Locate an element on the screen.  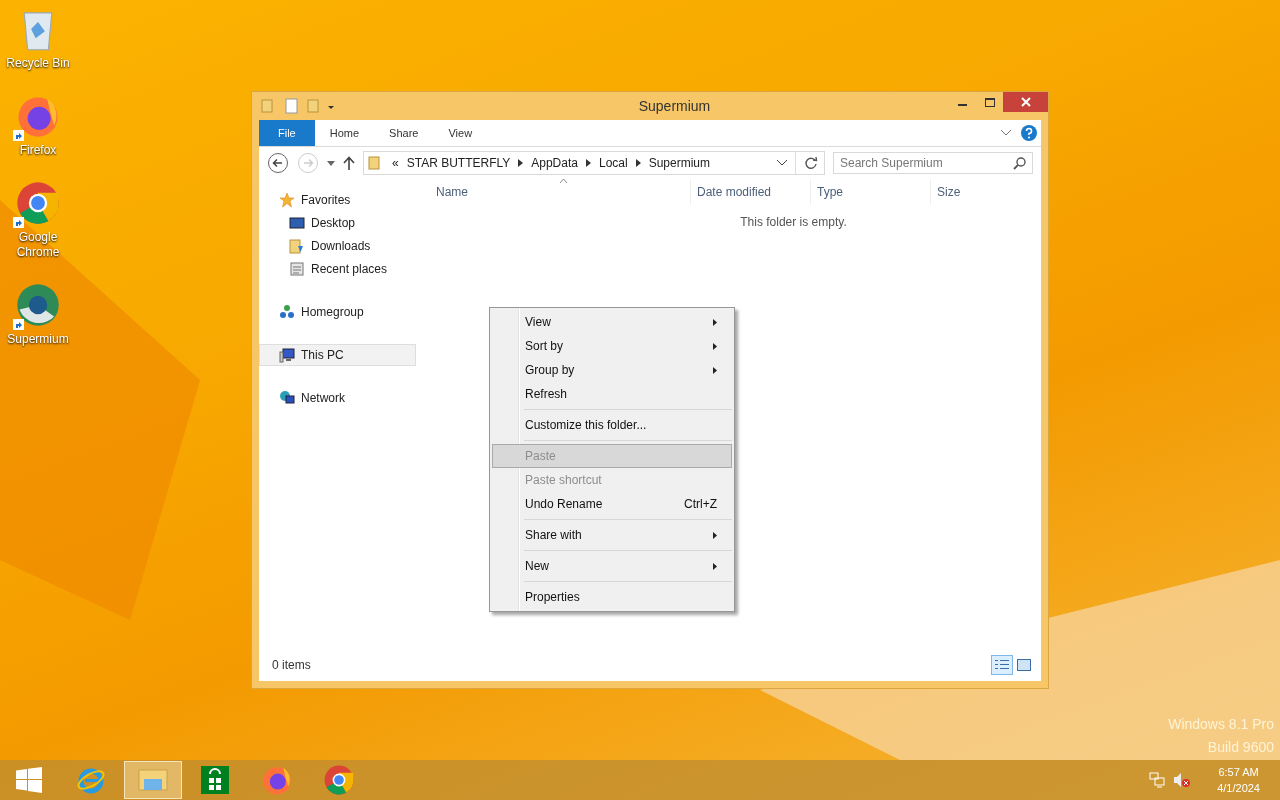
computer-icon is located at coordinates (287, 355).